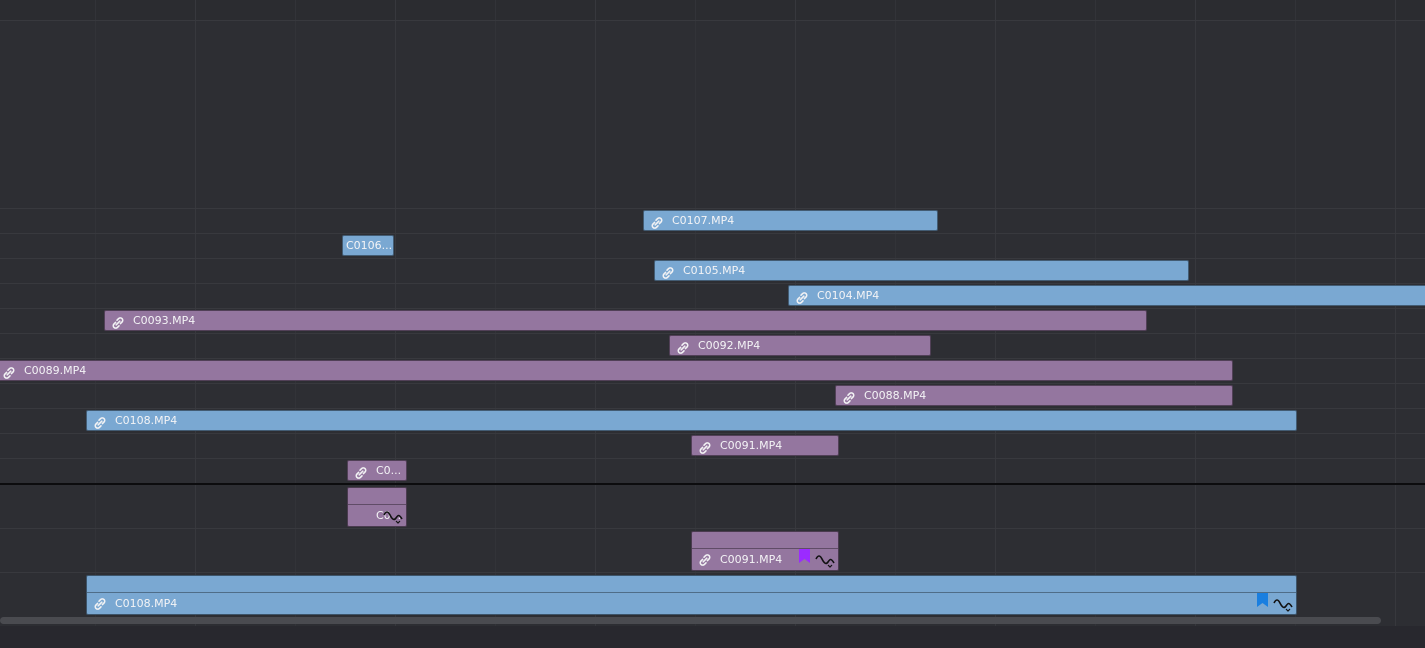 This screenshot has width=1425, height=648. What do you see at coordinates (32, 1) in the screenshot?
I see `ruler-timecode: 00:00:00:00` at bounding box center [32, 1].